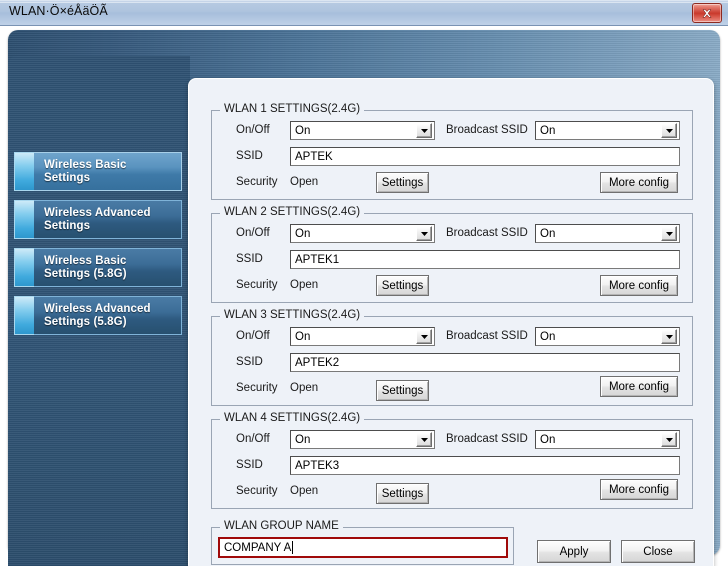  I want to click on nav-item-body: Wireless Advanced Settings (5.8G), so click(108, 315).